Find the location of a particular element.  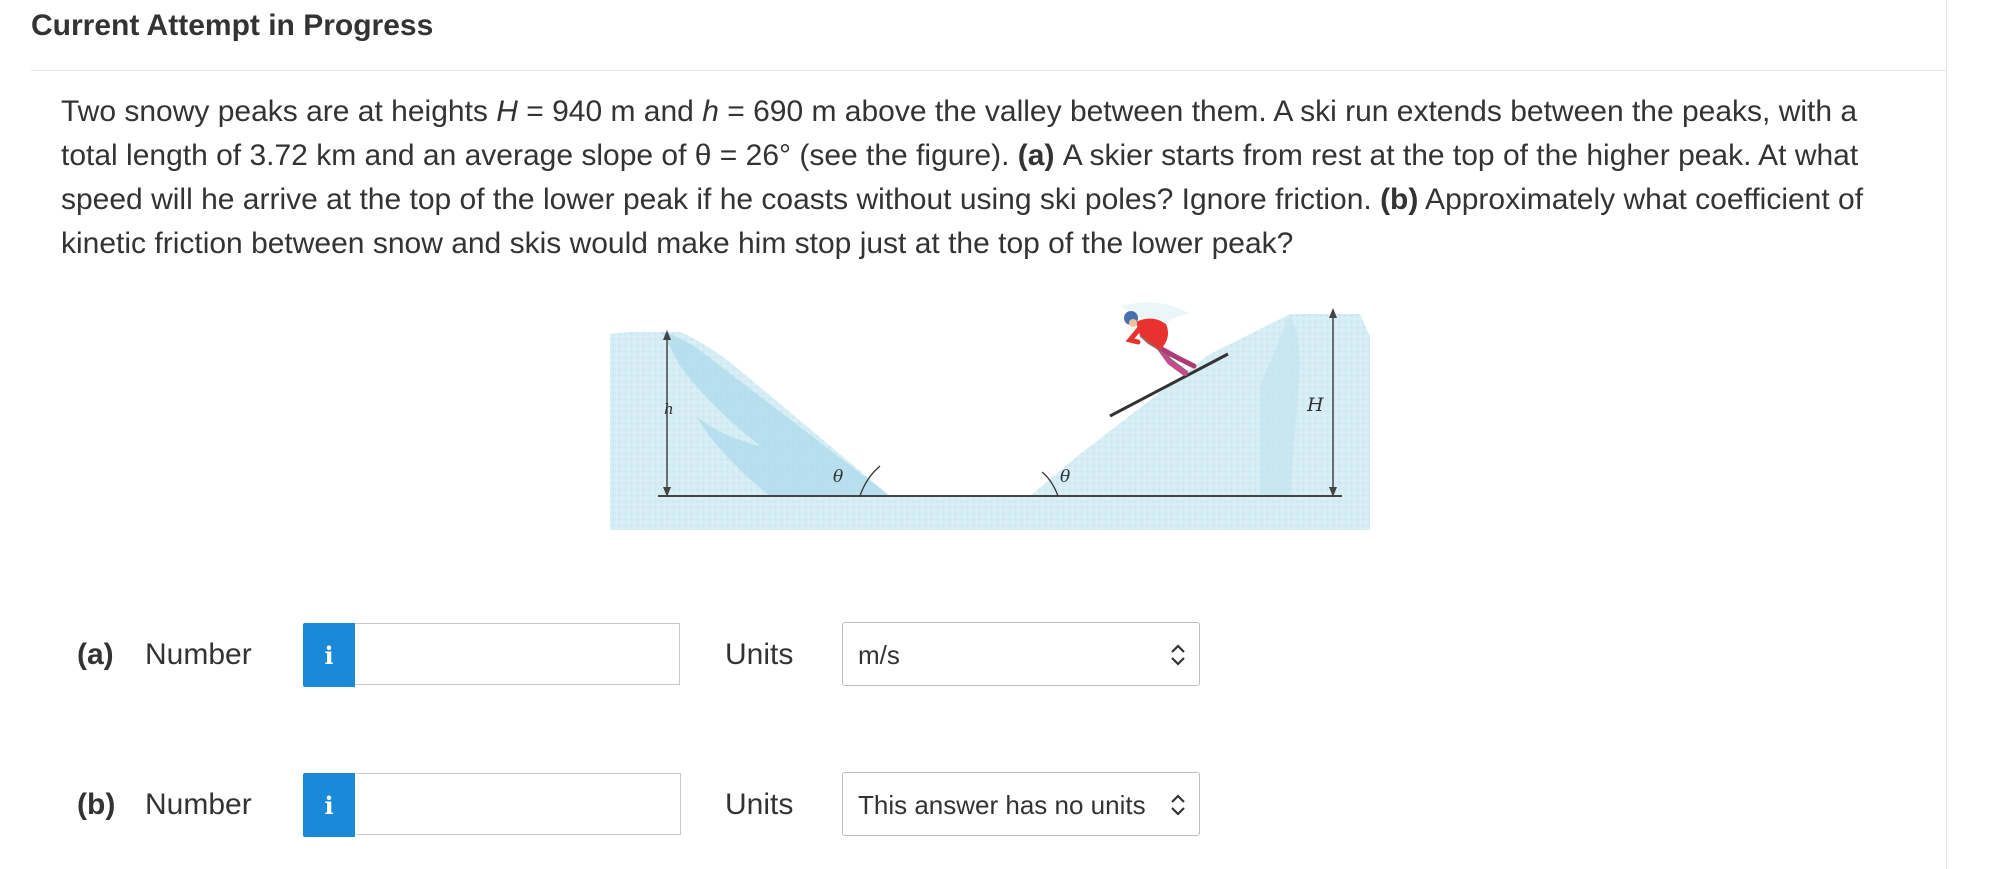

part-label: (a) is located at coordinates (95, 654).